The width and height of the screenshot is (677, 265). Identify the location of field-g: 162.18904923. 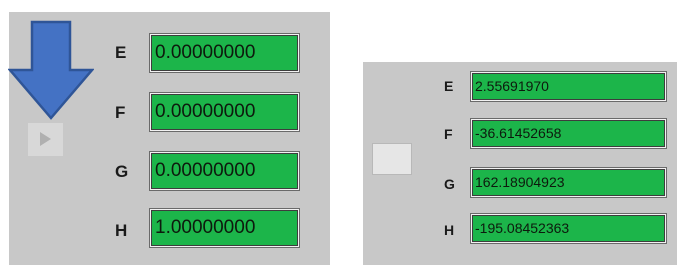
(568, 182).